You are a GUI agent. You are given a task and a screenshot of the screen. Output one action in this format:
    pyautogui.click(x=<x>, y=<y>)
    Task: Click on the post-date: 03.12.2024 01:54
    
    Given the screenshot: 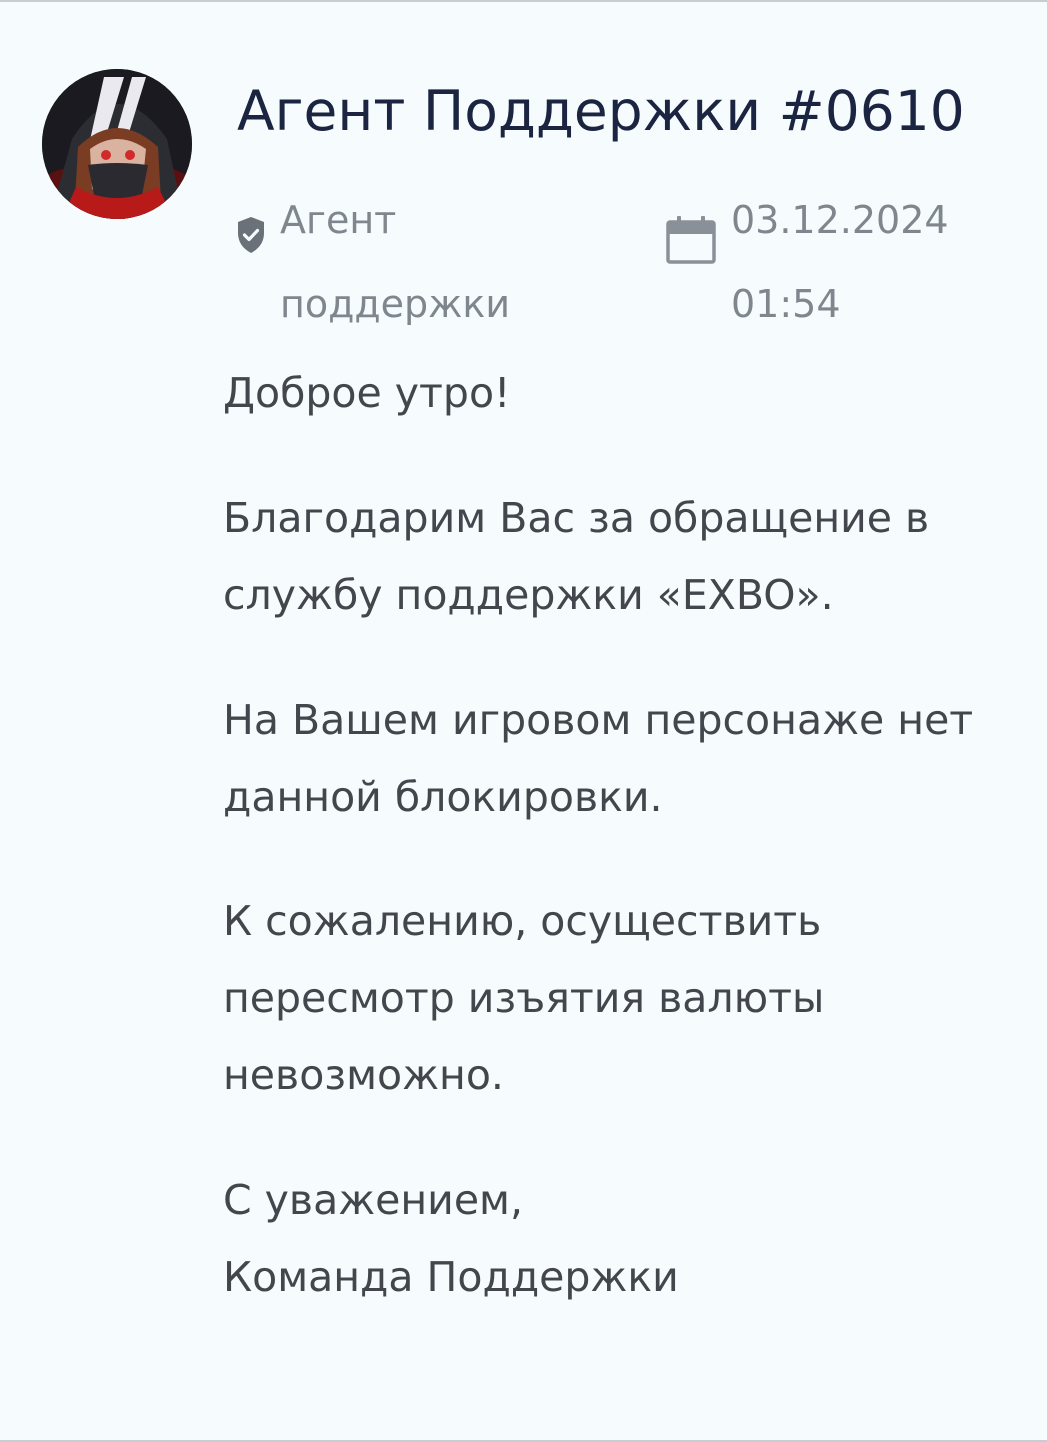 What is the action you would take?
    pyautogui.click(x=840, y=262)
    